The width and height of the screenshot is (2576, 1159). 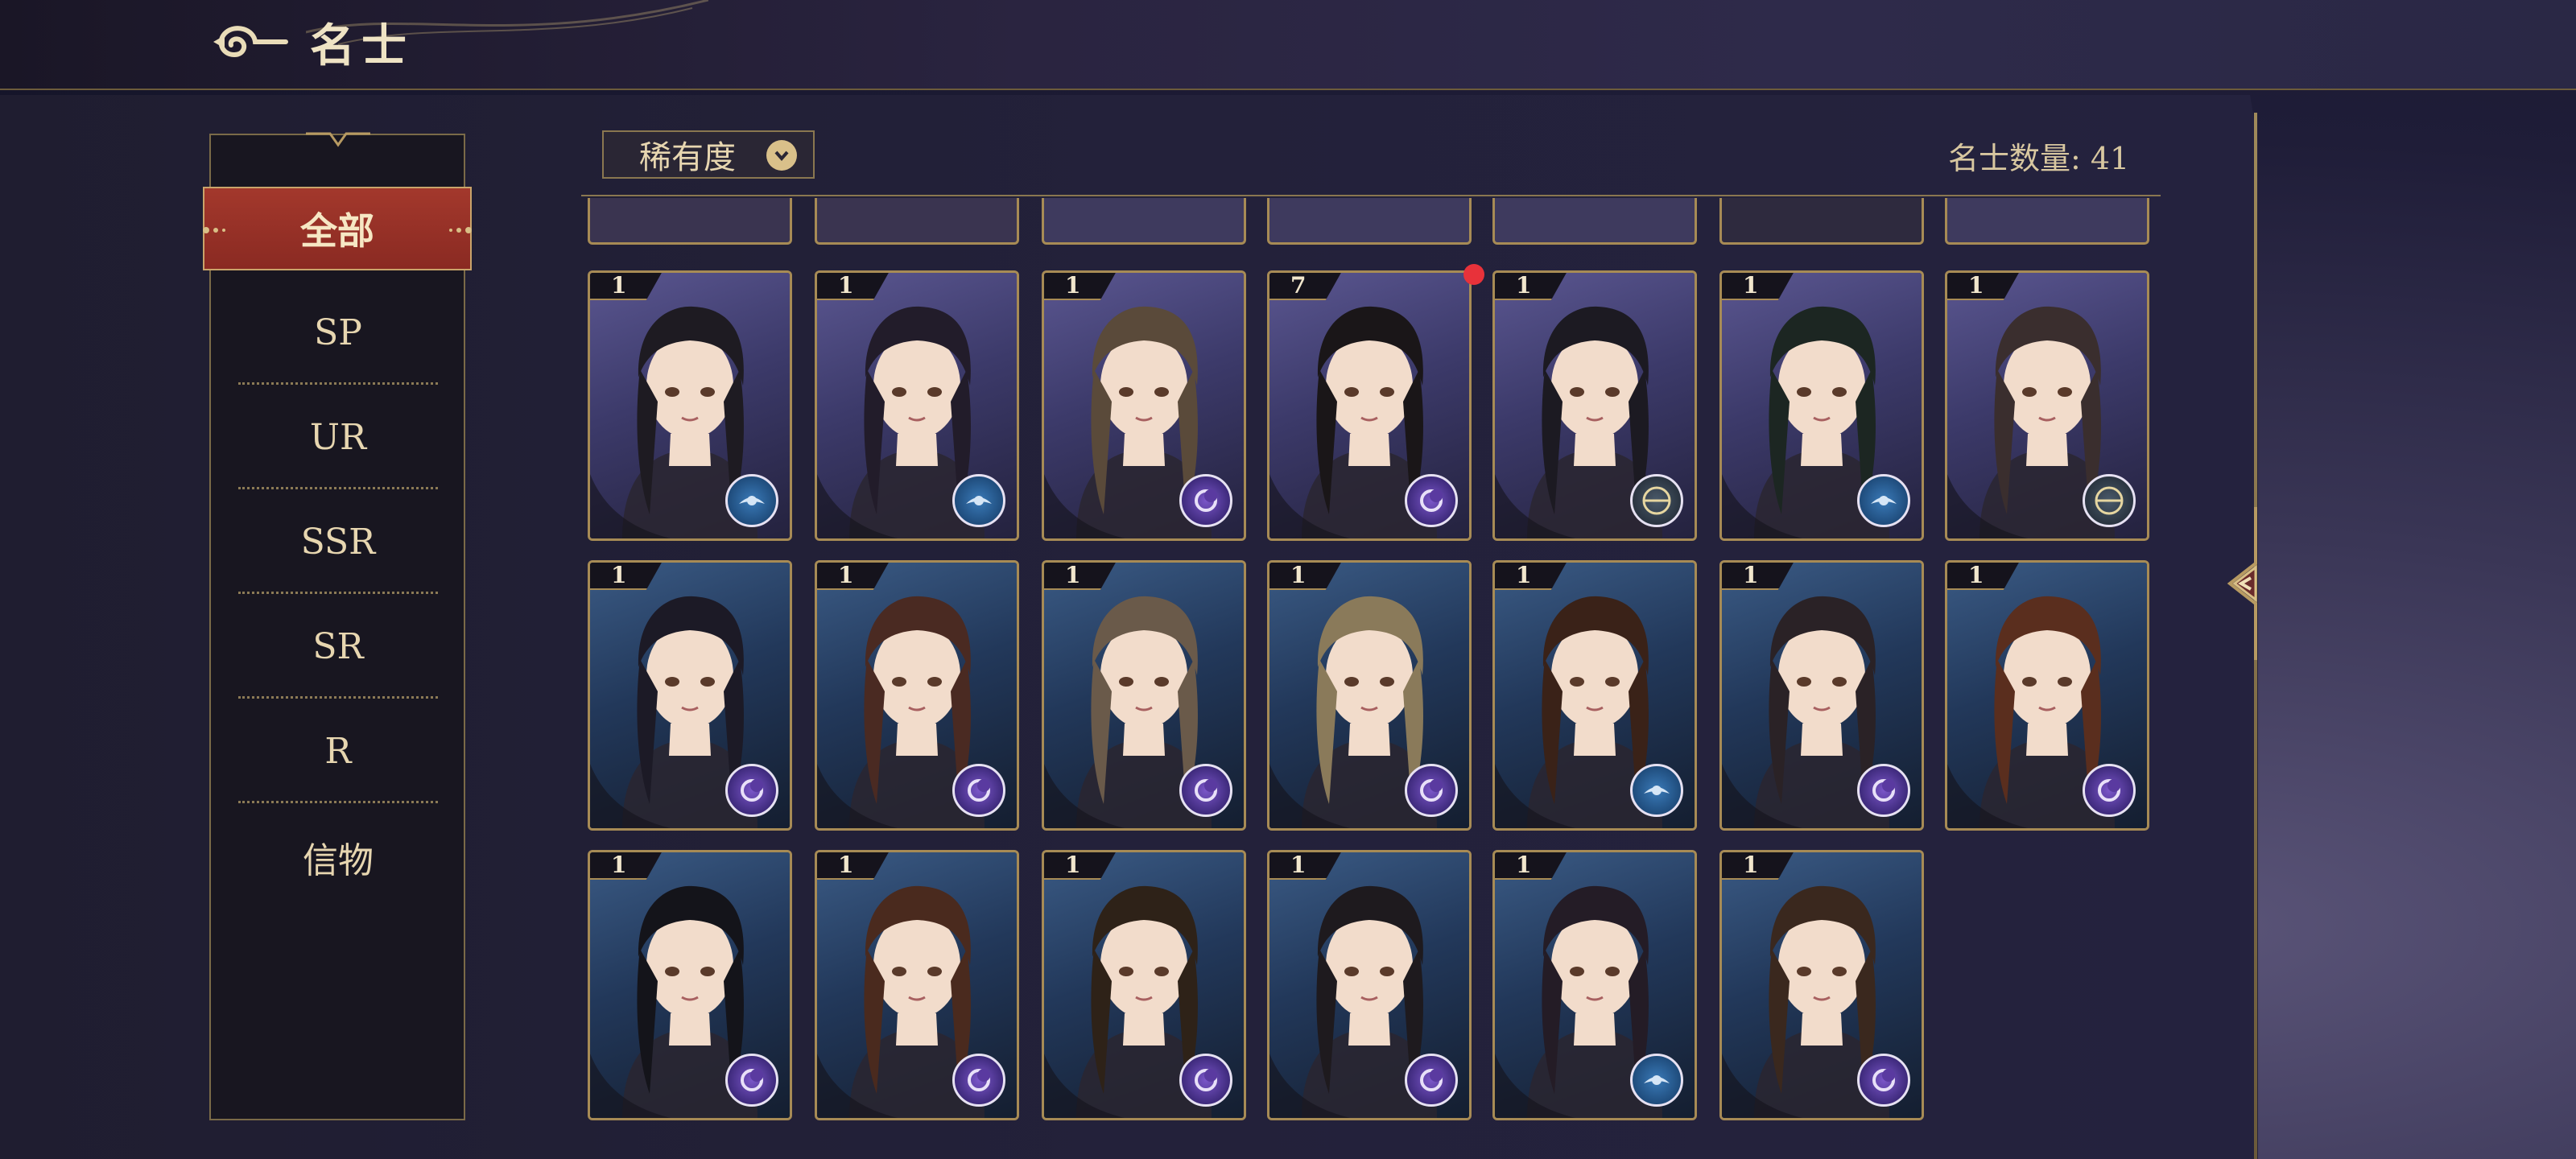 I want to click on chevron-down-icon, so click(x=781, y=155).